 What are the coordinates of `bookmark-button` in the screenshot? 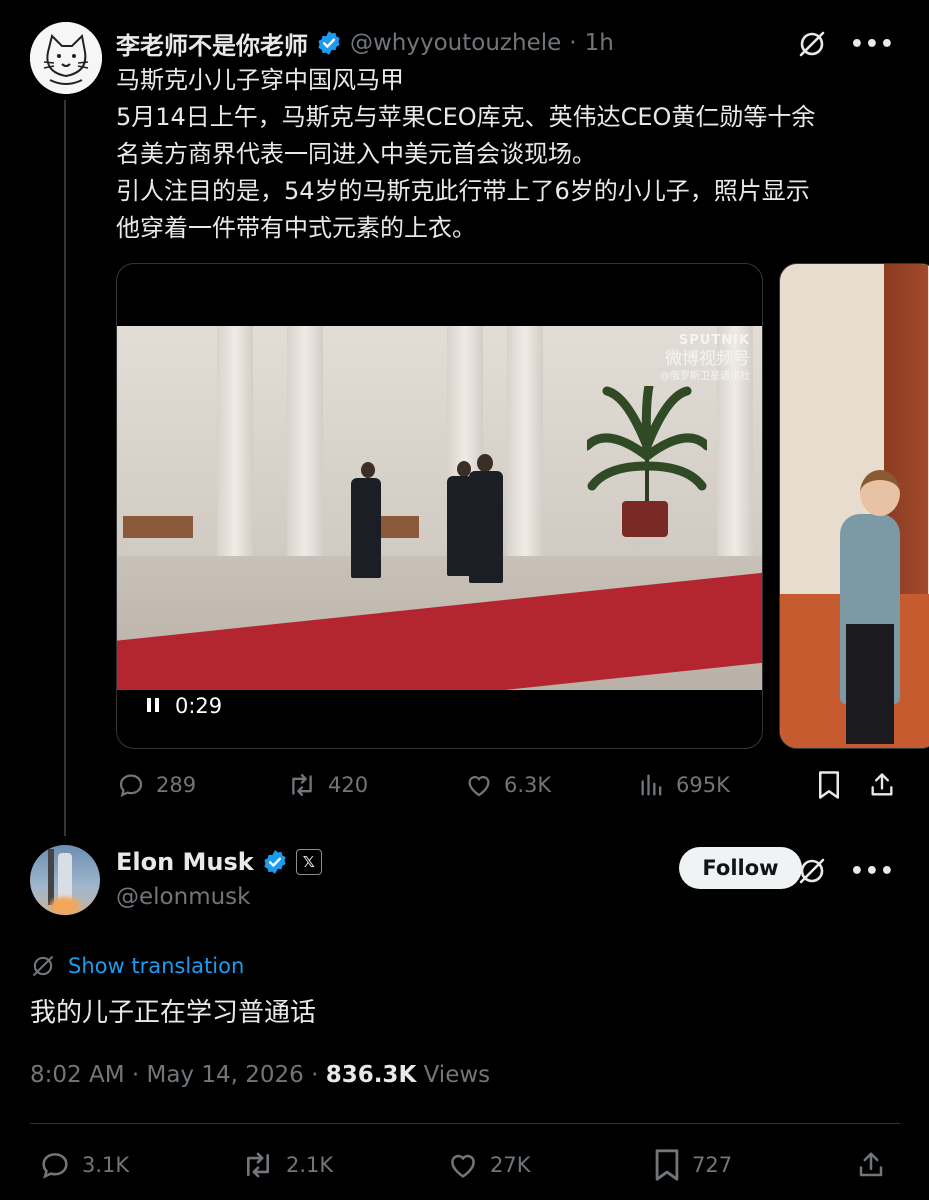 It's located at (829, 785).